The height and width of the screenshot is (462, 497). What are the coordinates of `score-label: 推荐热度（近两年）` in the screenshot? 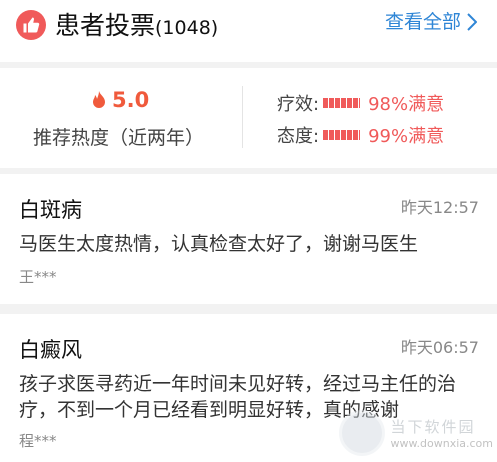 It's located at (119, 138).